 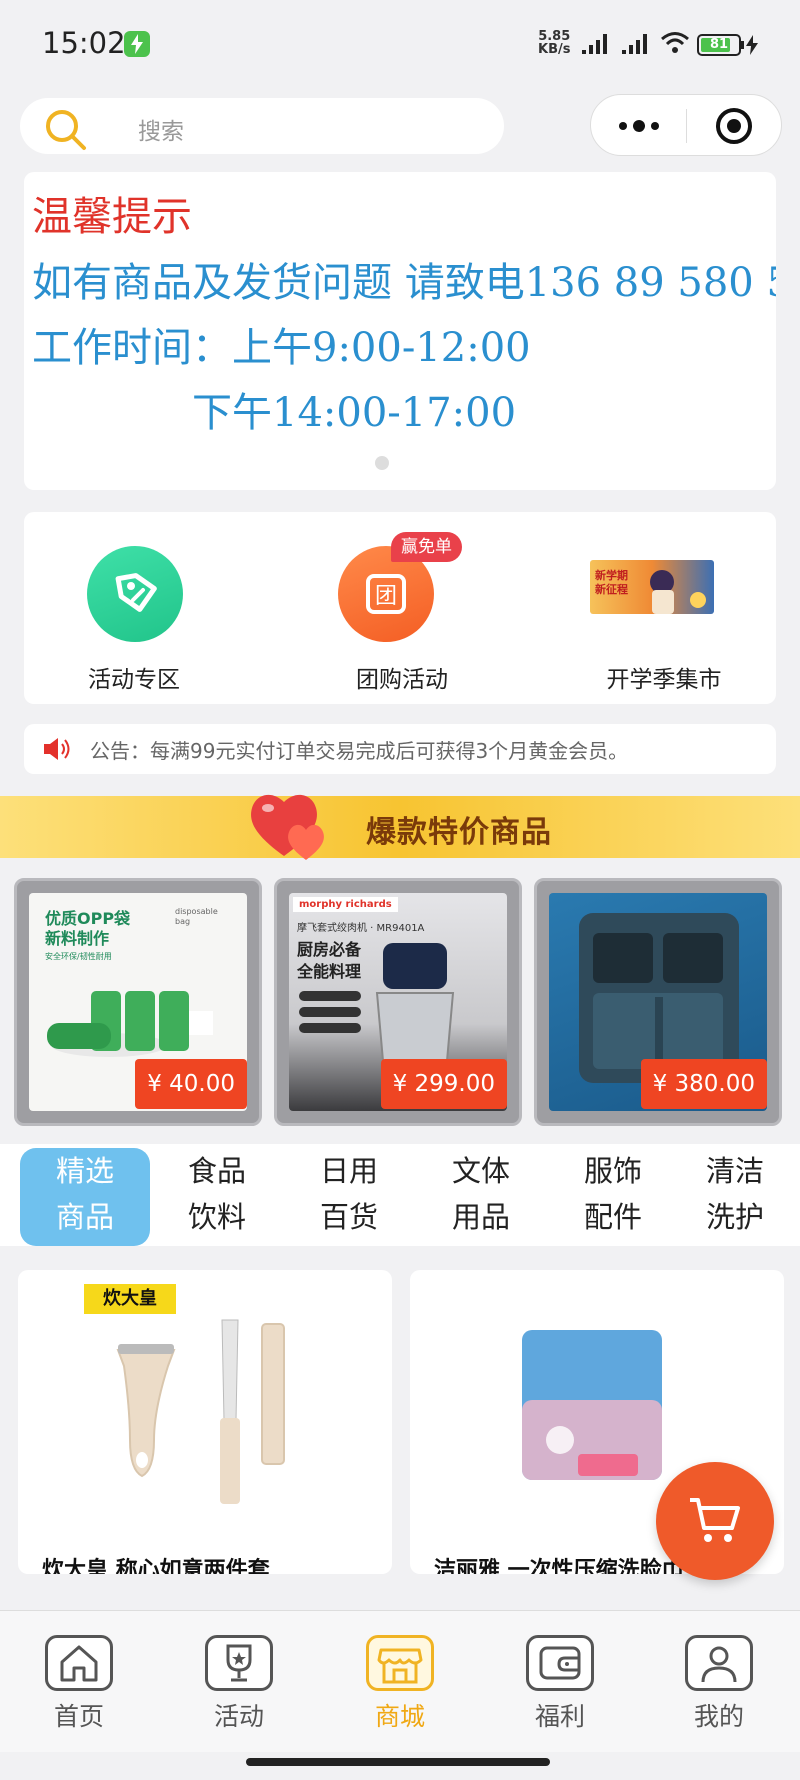 What do you see at coordinates (287, 827) in the screenshot?
I see `heart-icon` at bounding box center [287, 827].